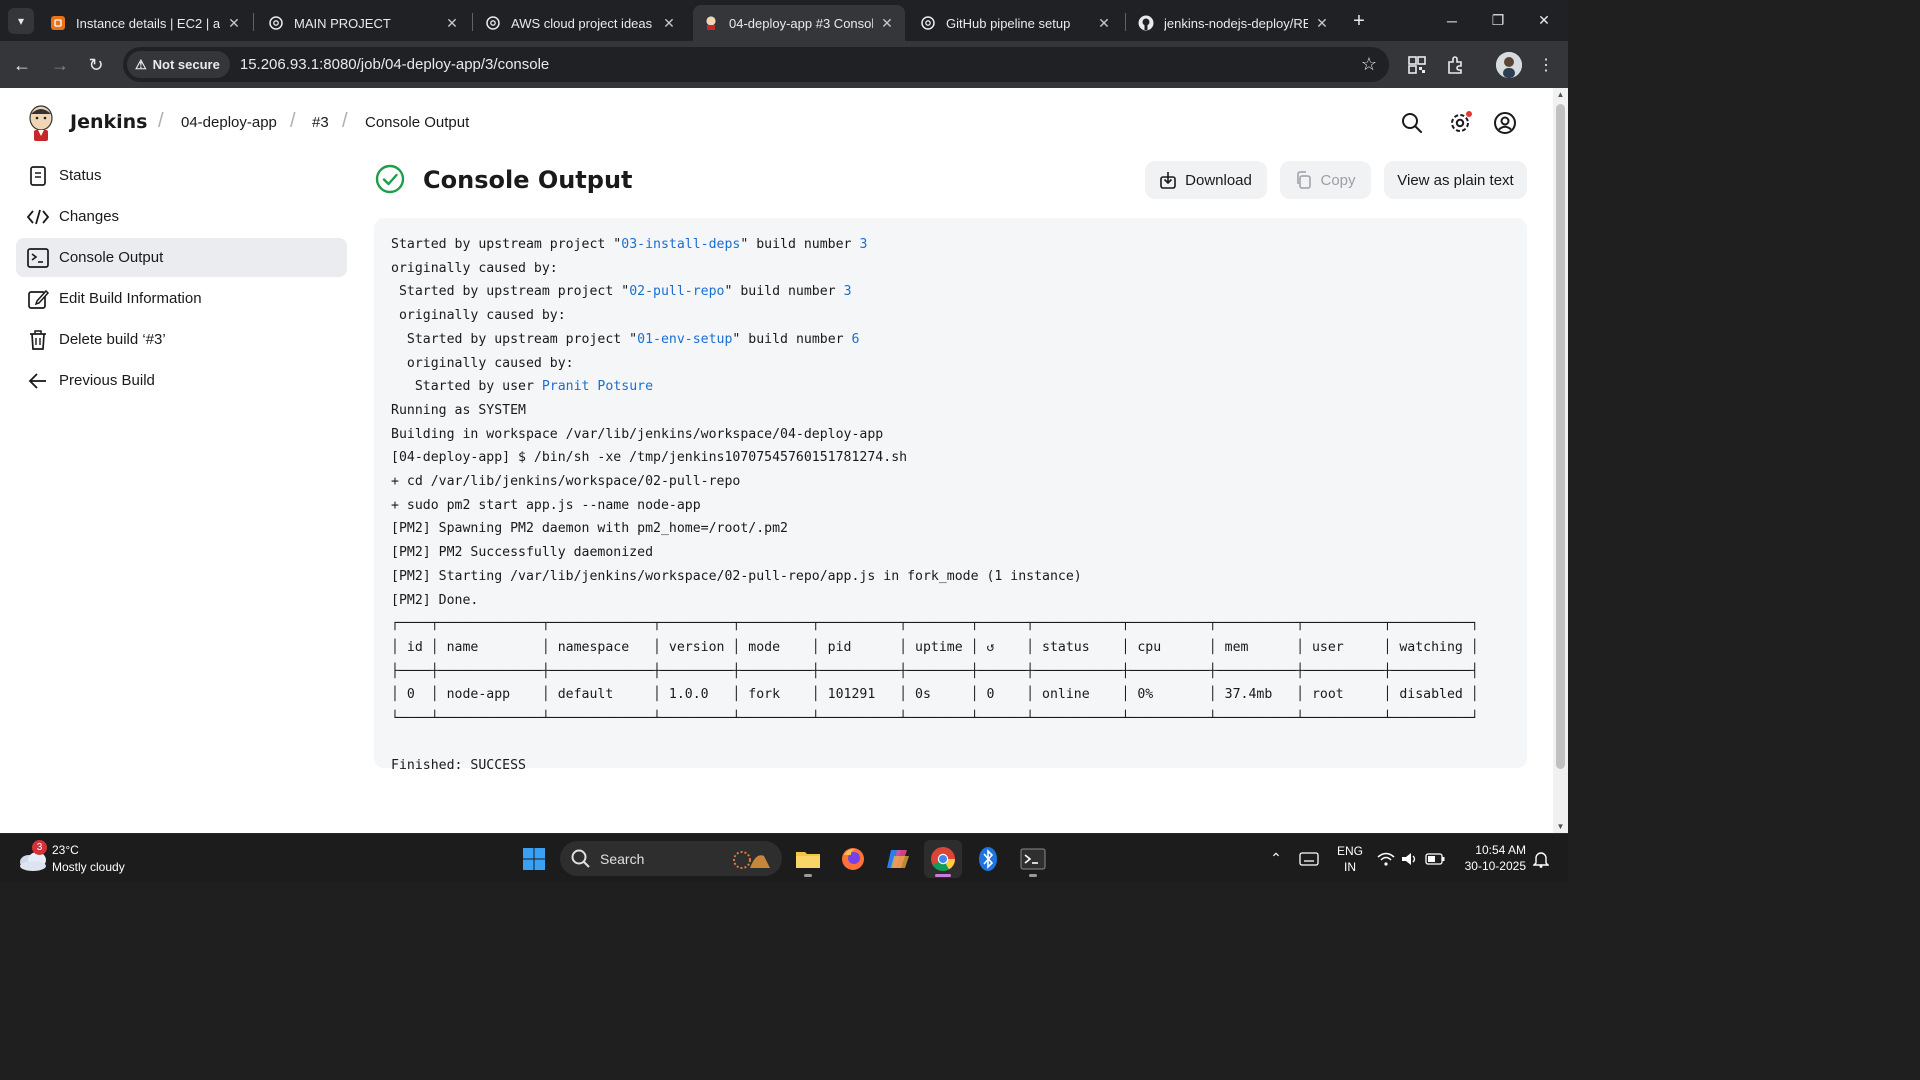  Describe the element at coordinates (60, 65) in the screenshot. I see `forward-button: →` at that location.